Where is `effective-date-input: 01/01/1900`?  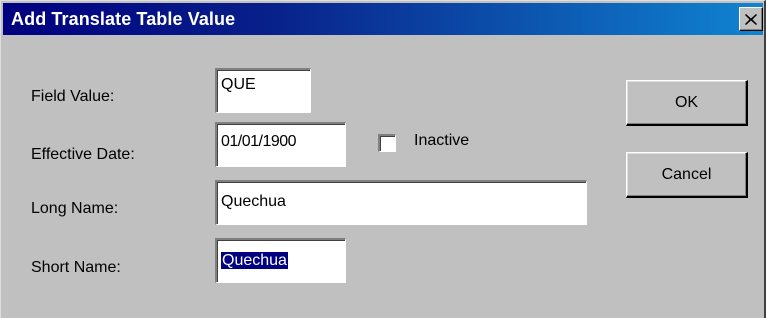
effective-date-input: 01/01/1900 is located at coordinates (280, 144).